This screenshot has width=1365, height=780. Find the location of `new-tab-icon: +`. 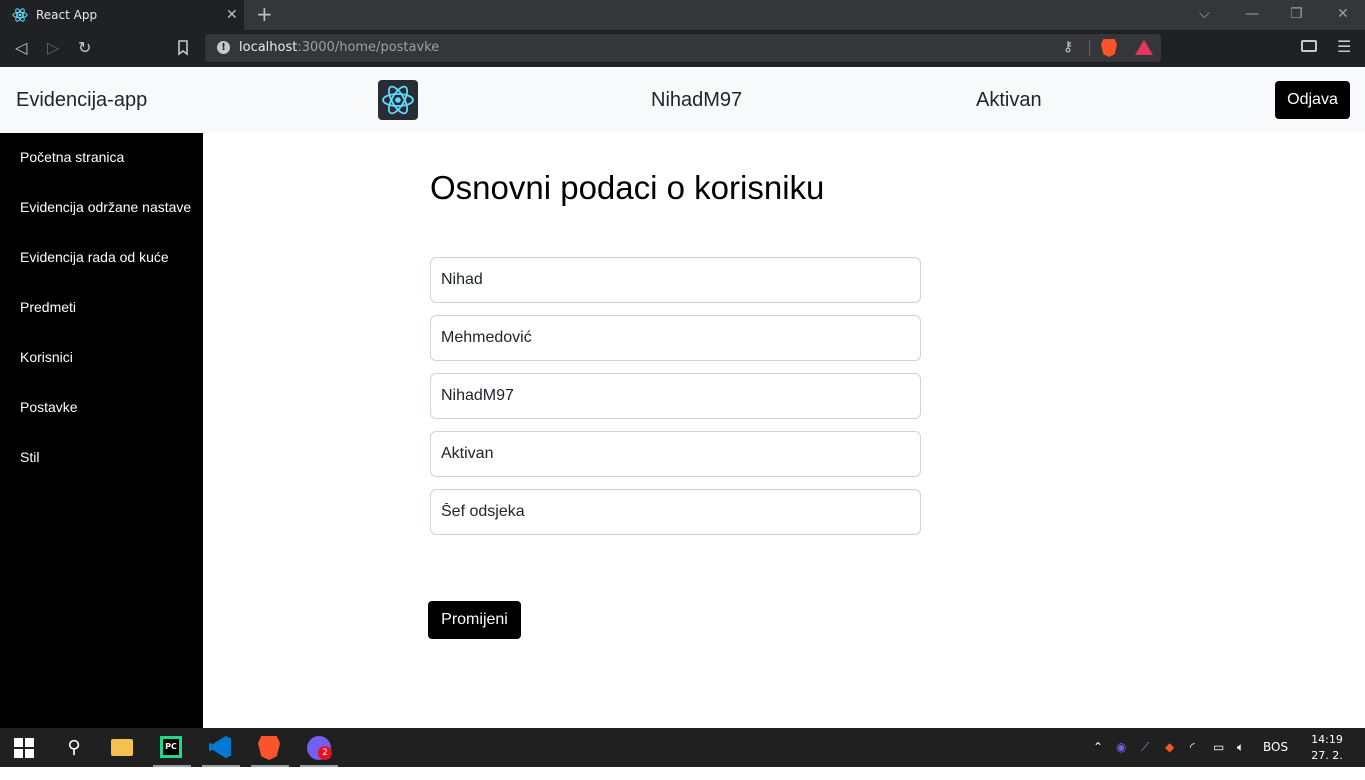

new-tab-icon: + is located at coordinates (264, 14).